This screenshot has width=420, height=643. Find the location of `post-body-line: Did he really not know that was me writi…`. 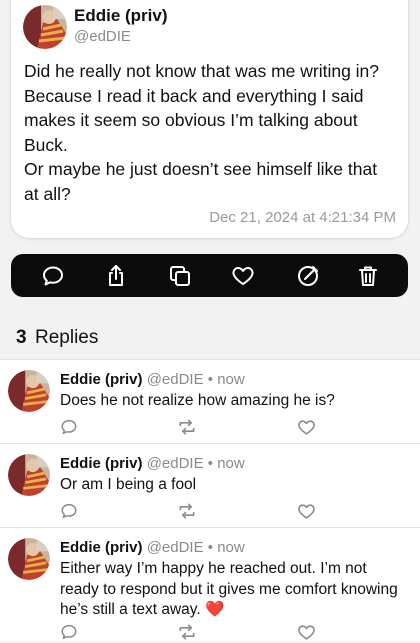

post-body-line: Did he really not know that was me writi… is located at coordinates (202, 108).